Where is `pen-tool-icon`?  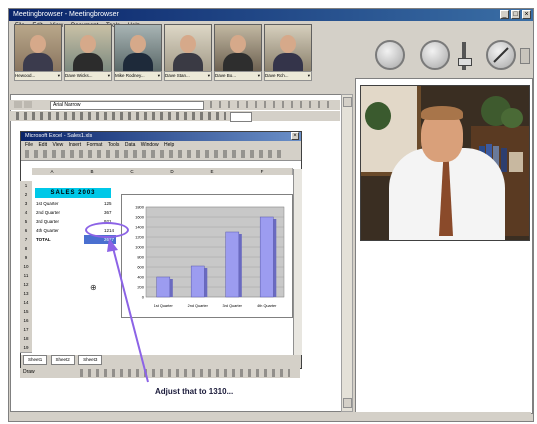
pen-tool-icon is located at coordinates (501, 55).